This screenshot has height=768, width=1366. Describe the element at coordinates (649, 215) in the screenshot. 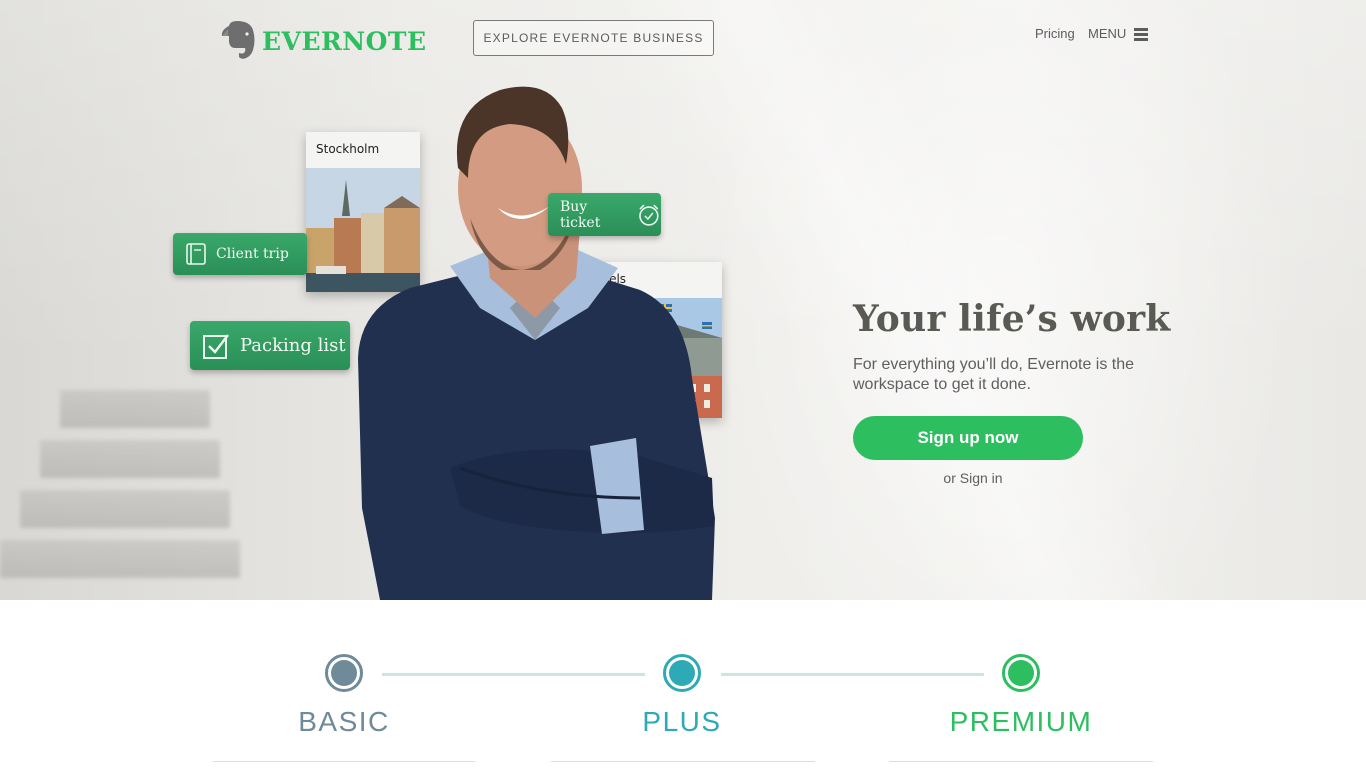

I see `alarm-clock-icon` at that location.